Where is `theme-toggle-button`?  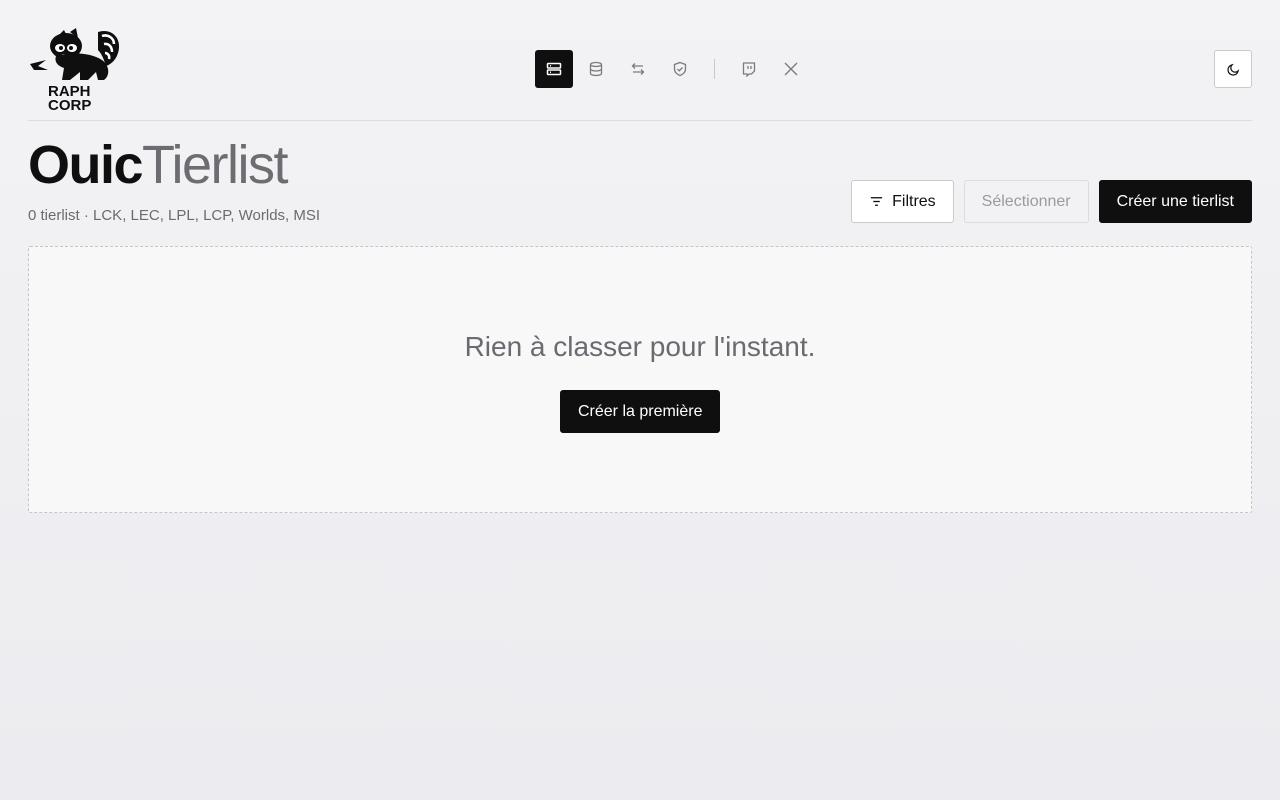 theme-toggle-button is located at coordinates (1233, 69).